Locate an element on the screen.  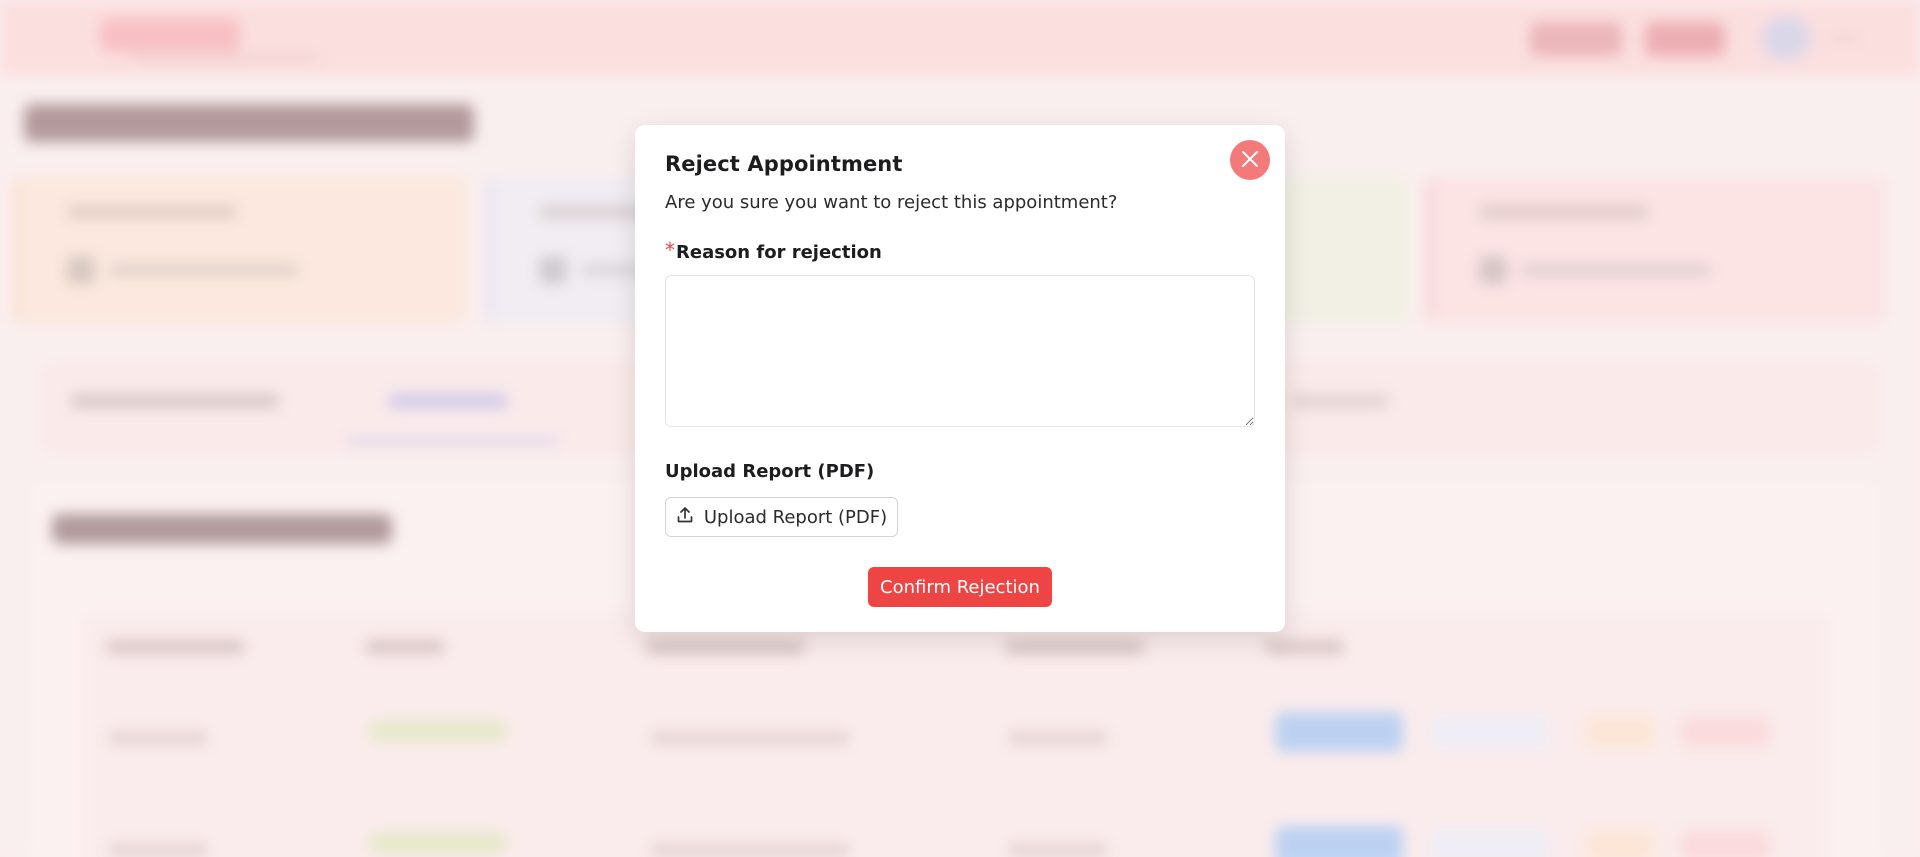
required-marker: * is located at coordinates (670, 250).